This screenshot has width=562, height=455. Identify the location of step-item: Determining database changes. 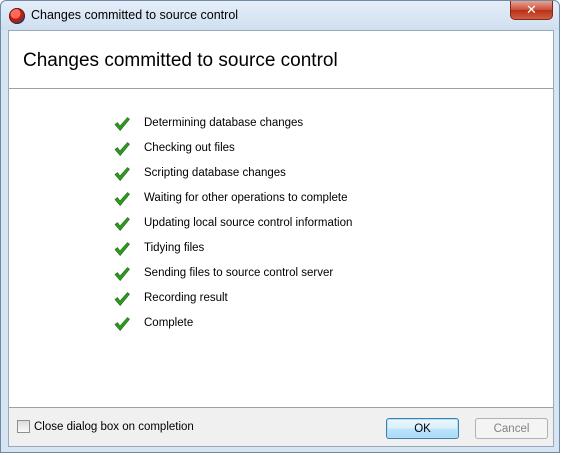
(232, 127).